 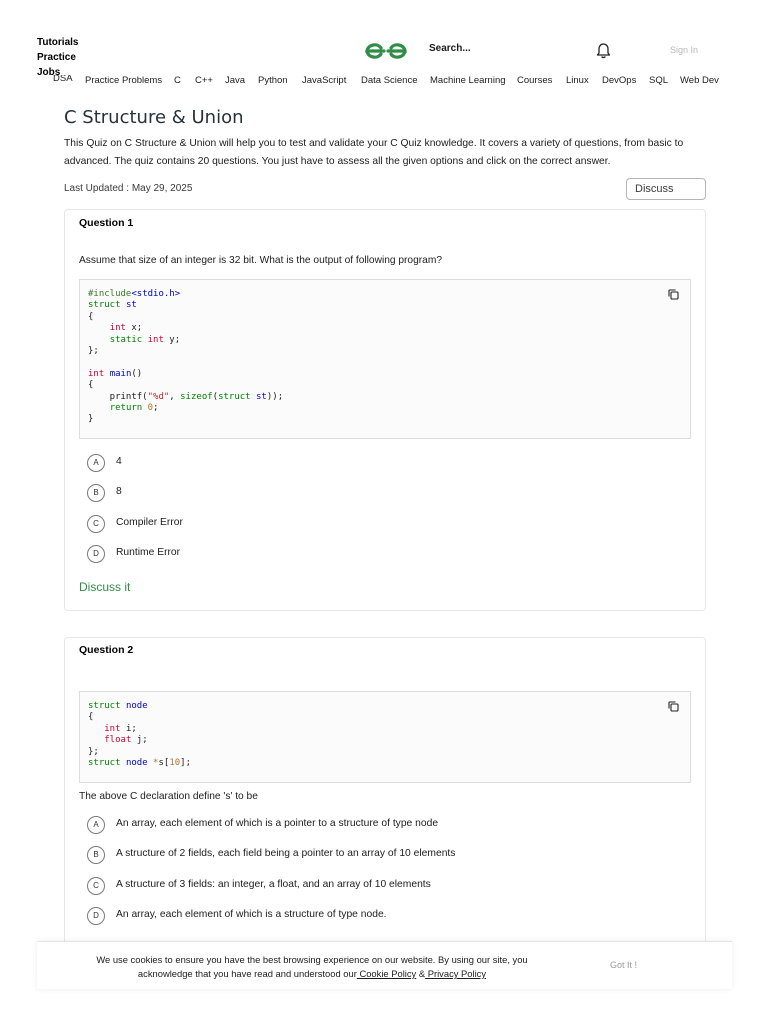 What do you see at coordinates (389, 80) in the screenshot?
I see `nav-item-data-science: Data Science` at bounding box center [389, 80].